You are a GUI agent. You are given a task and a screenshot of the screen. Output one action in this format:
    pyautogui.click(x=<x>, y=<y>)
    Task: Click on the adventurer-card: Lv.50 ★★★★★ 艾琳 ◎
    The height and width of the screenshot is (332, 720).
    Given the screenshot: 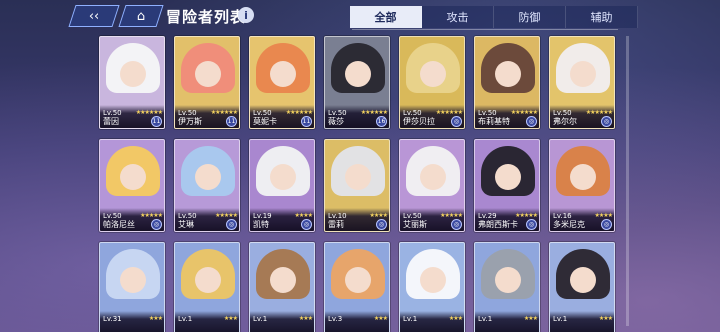 What is the action you would take?
    pyautogui.click(x=207, y=185)
    